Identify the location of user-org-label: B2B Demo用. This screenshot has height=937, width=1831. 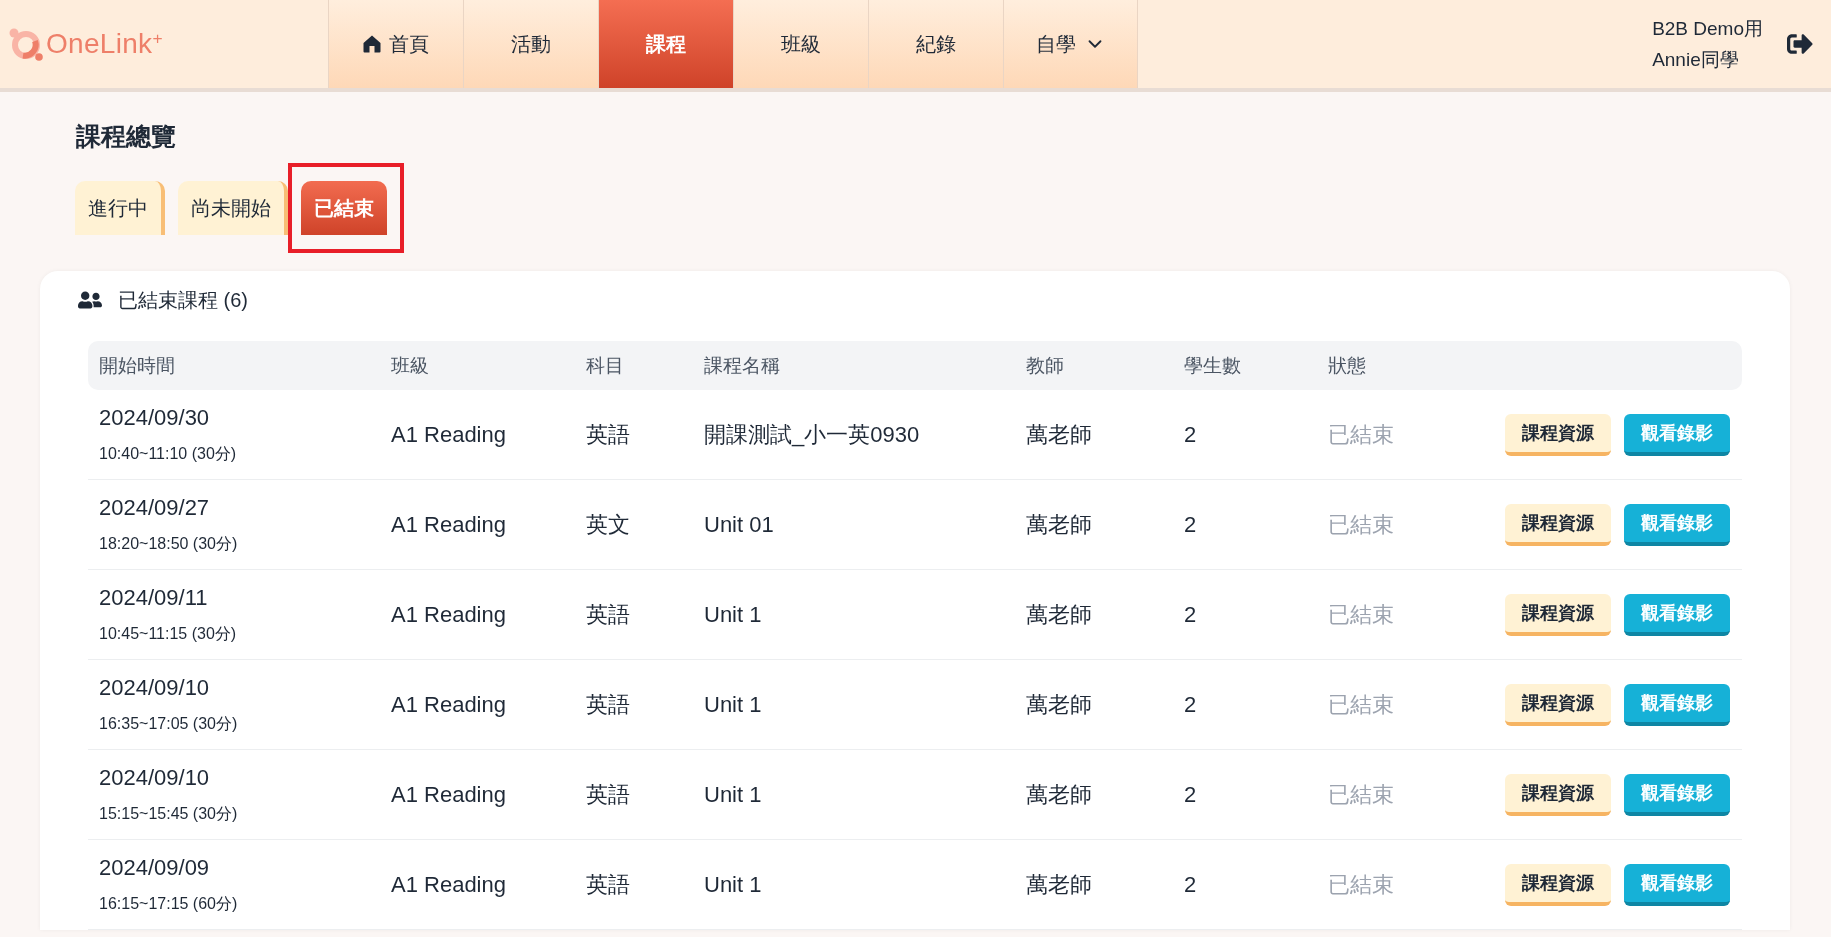
(1707, 29).